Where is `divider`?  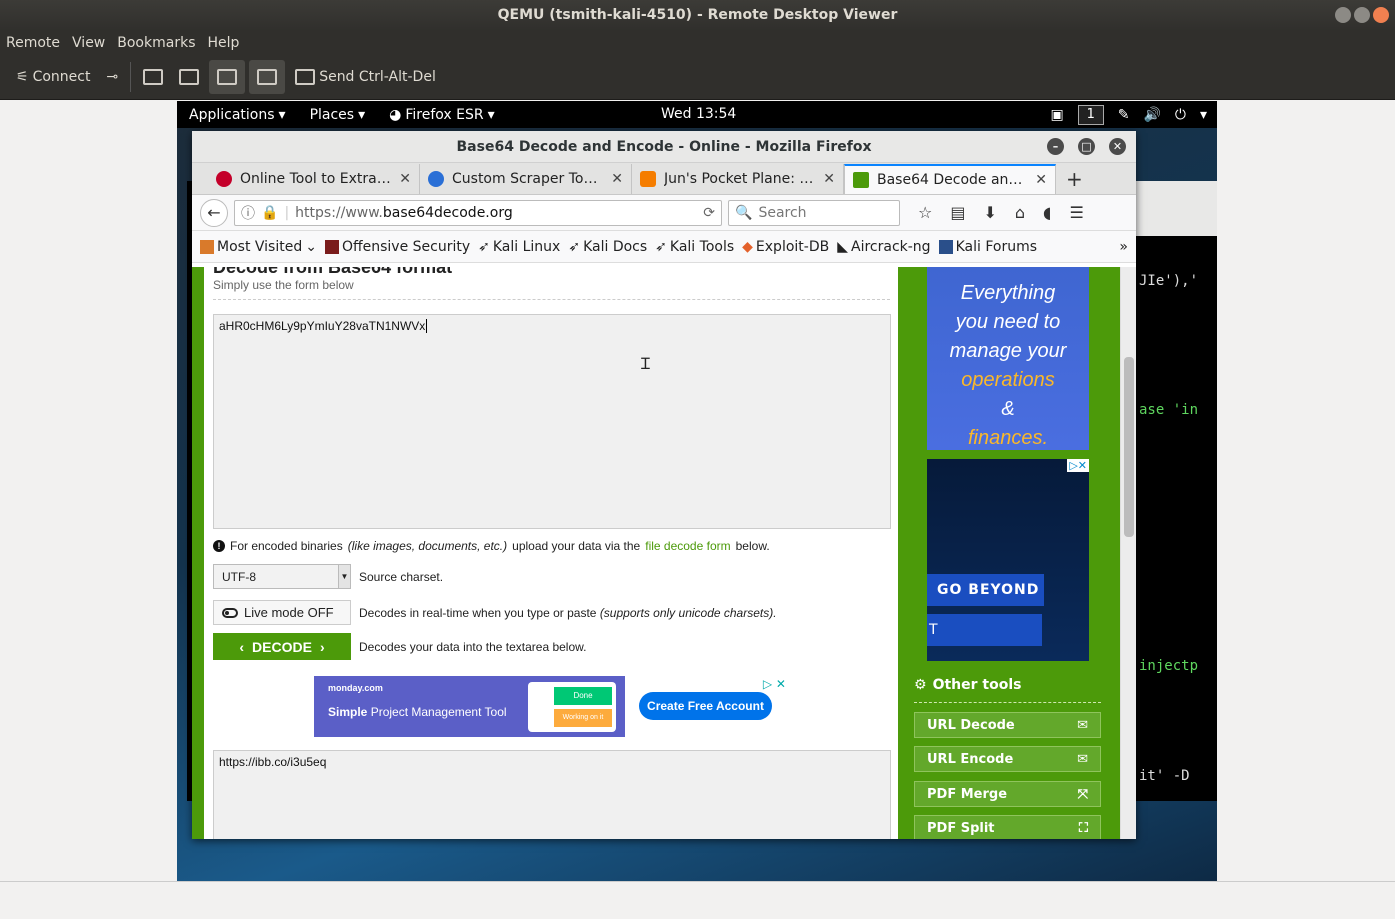
divider is located at coordinates (551, 299).